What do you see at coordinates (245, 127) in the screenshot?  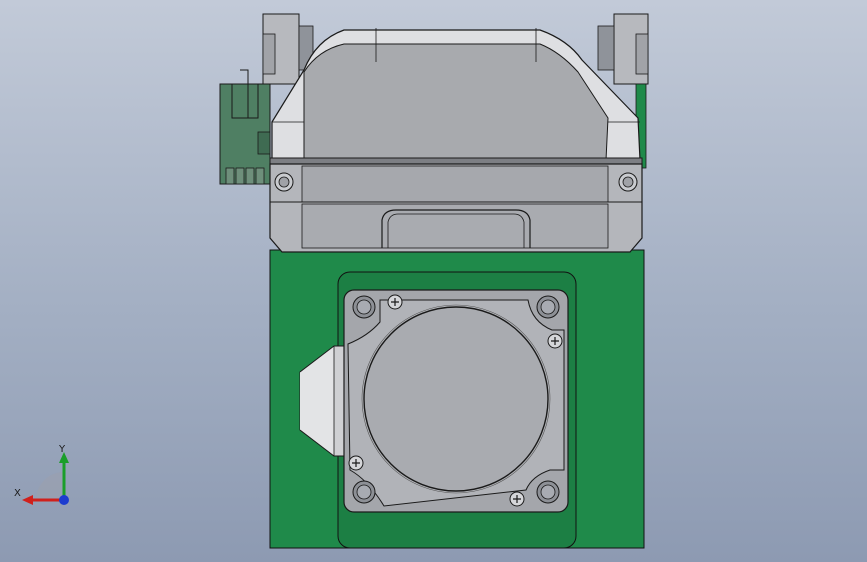 I see `connector-header` at bounding box center [245, 127].